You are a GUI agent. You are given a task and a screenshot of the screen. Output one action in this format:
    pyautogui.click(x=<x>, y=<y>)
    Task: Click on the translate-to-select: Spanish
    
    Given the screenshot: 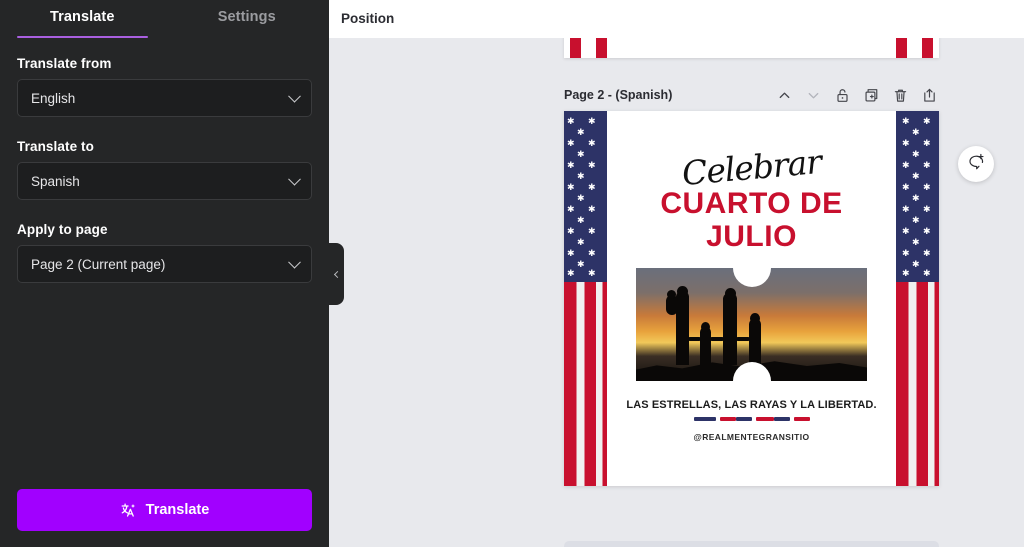 What is the action you would take?
    pyautogui.click(x=164, y=181)
    